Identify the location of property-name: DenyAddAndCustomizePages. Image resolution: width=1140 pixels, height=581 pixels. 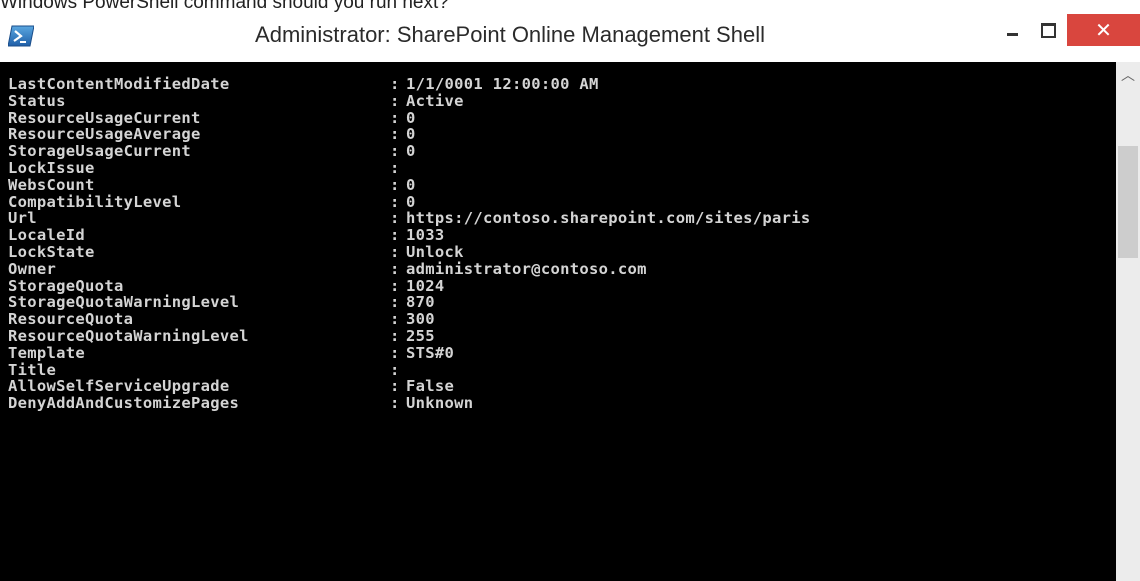
(124, 403).